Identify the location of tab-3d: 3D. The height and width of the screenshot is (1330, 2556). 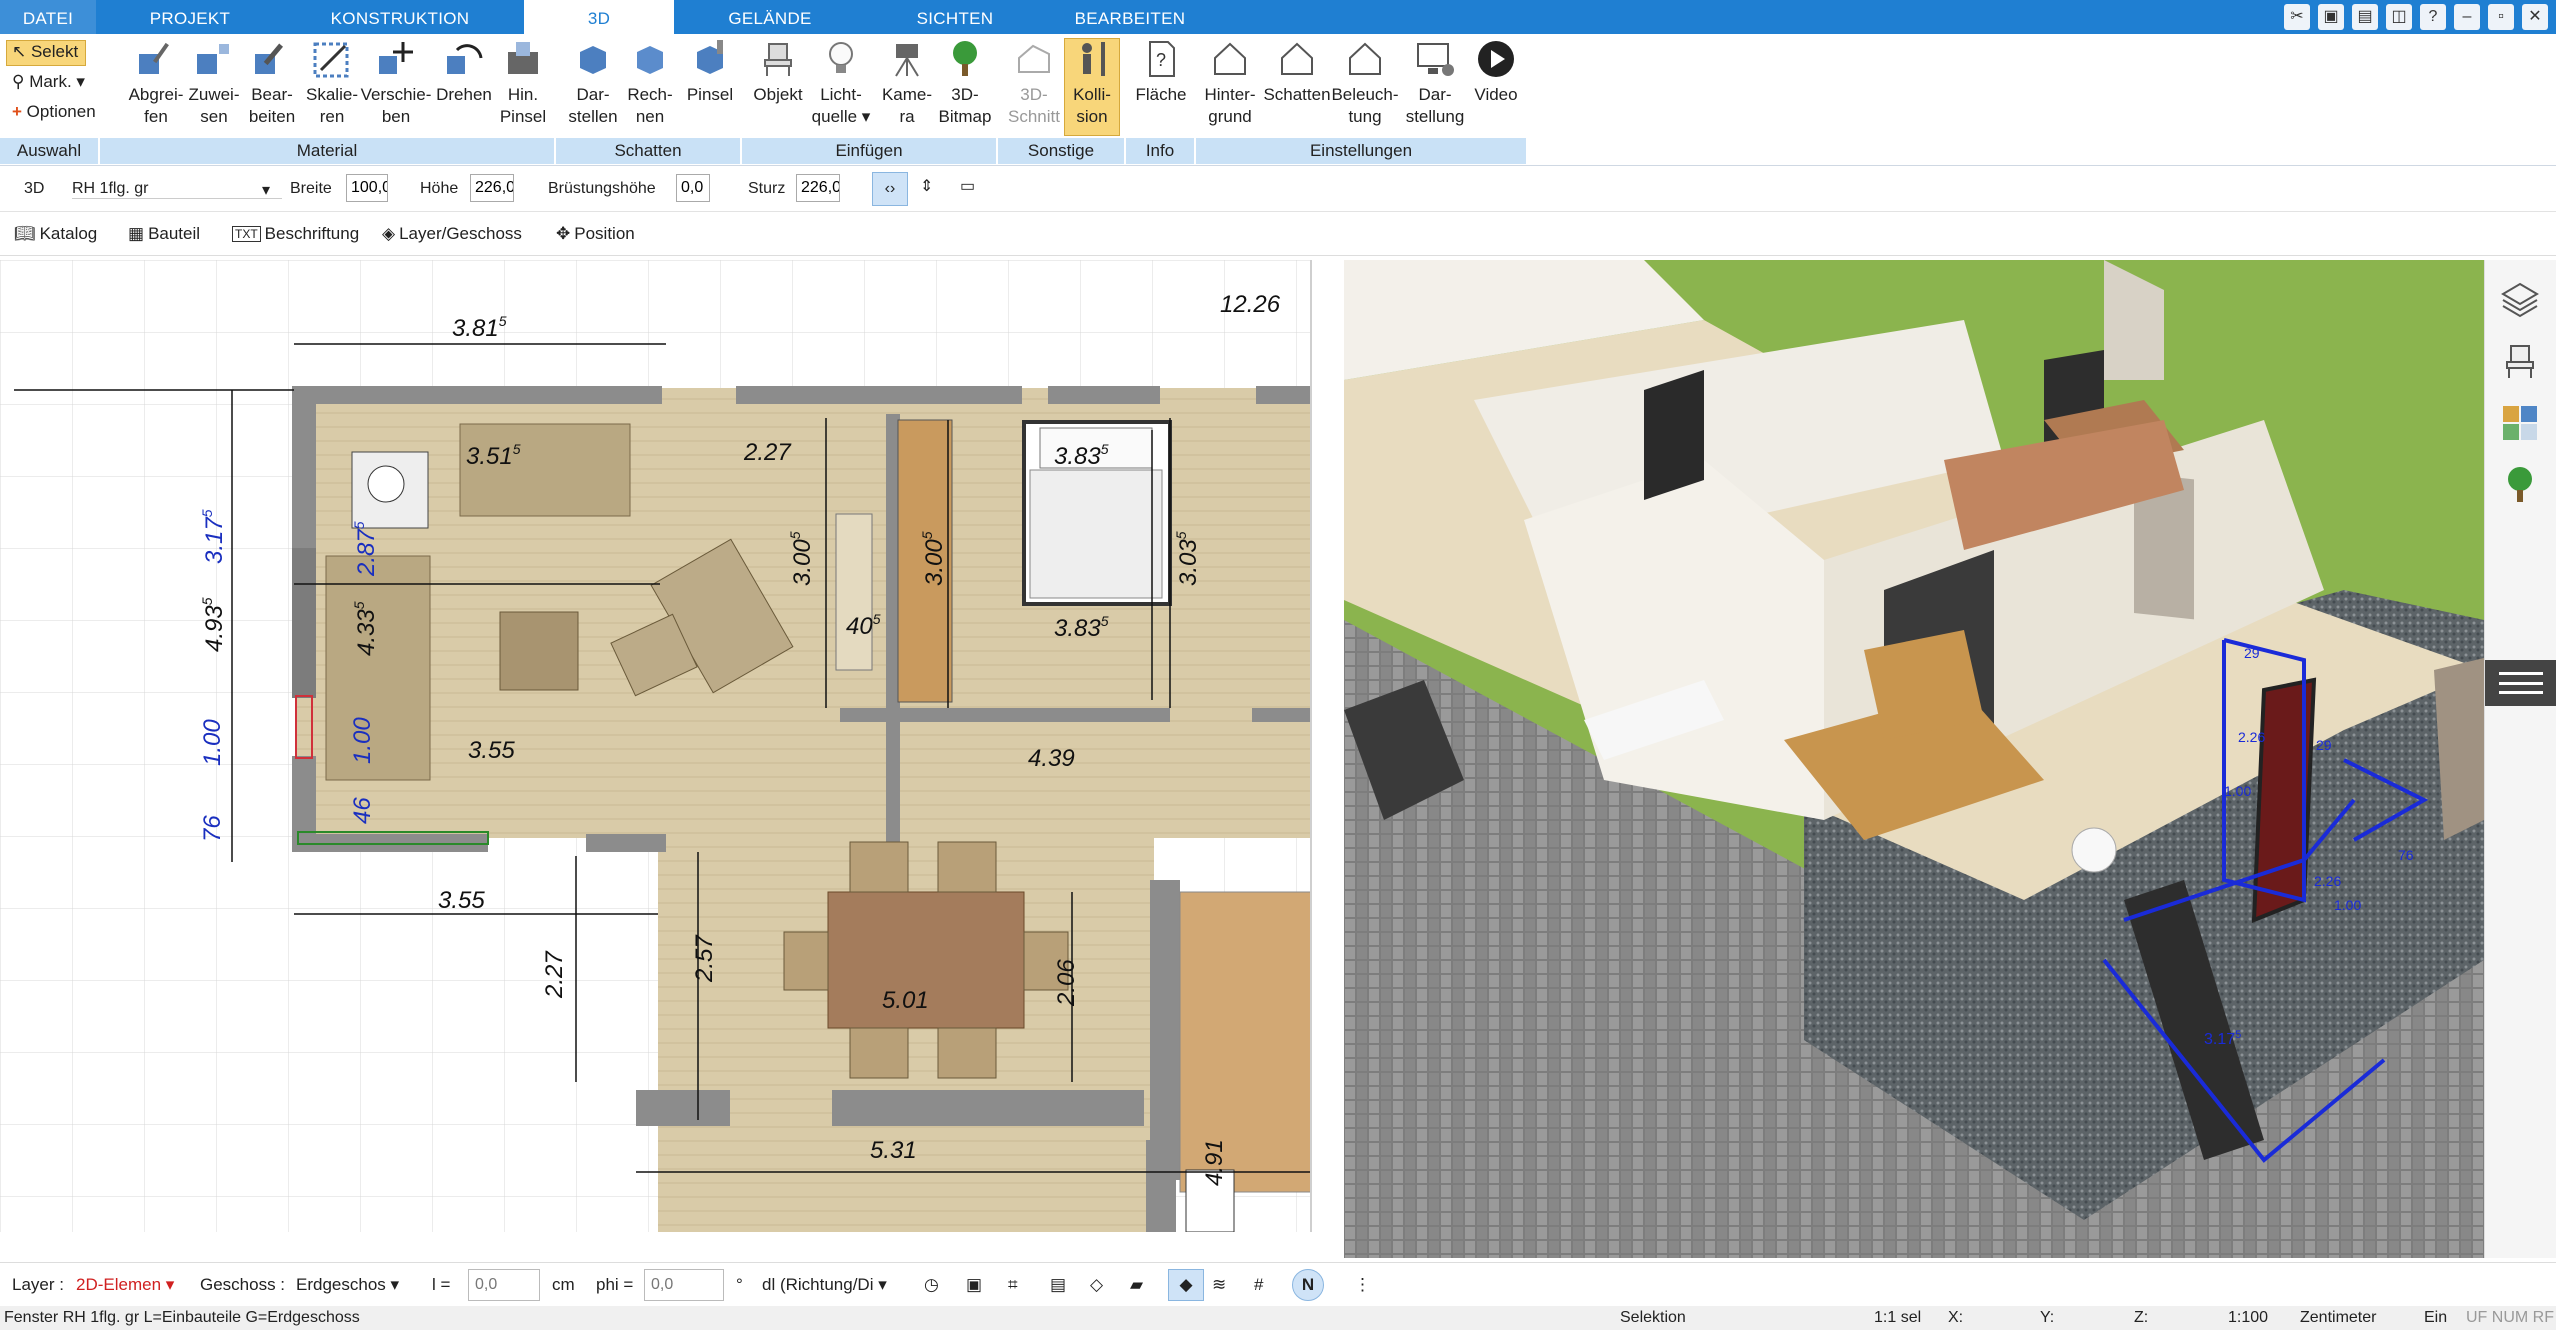
(599, 17).